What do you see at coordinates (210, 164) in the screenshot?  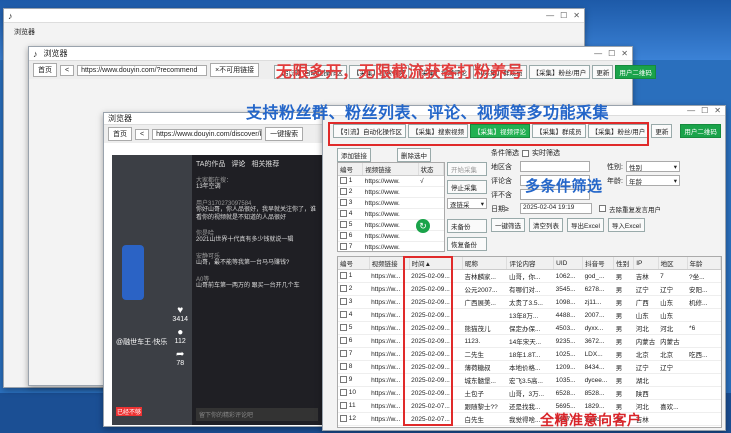 I see `video-tab-0: TA的作品` at bounding box center [210, 164].